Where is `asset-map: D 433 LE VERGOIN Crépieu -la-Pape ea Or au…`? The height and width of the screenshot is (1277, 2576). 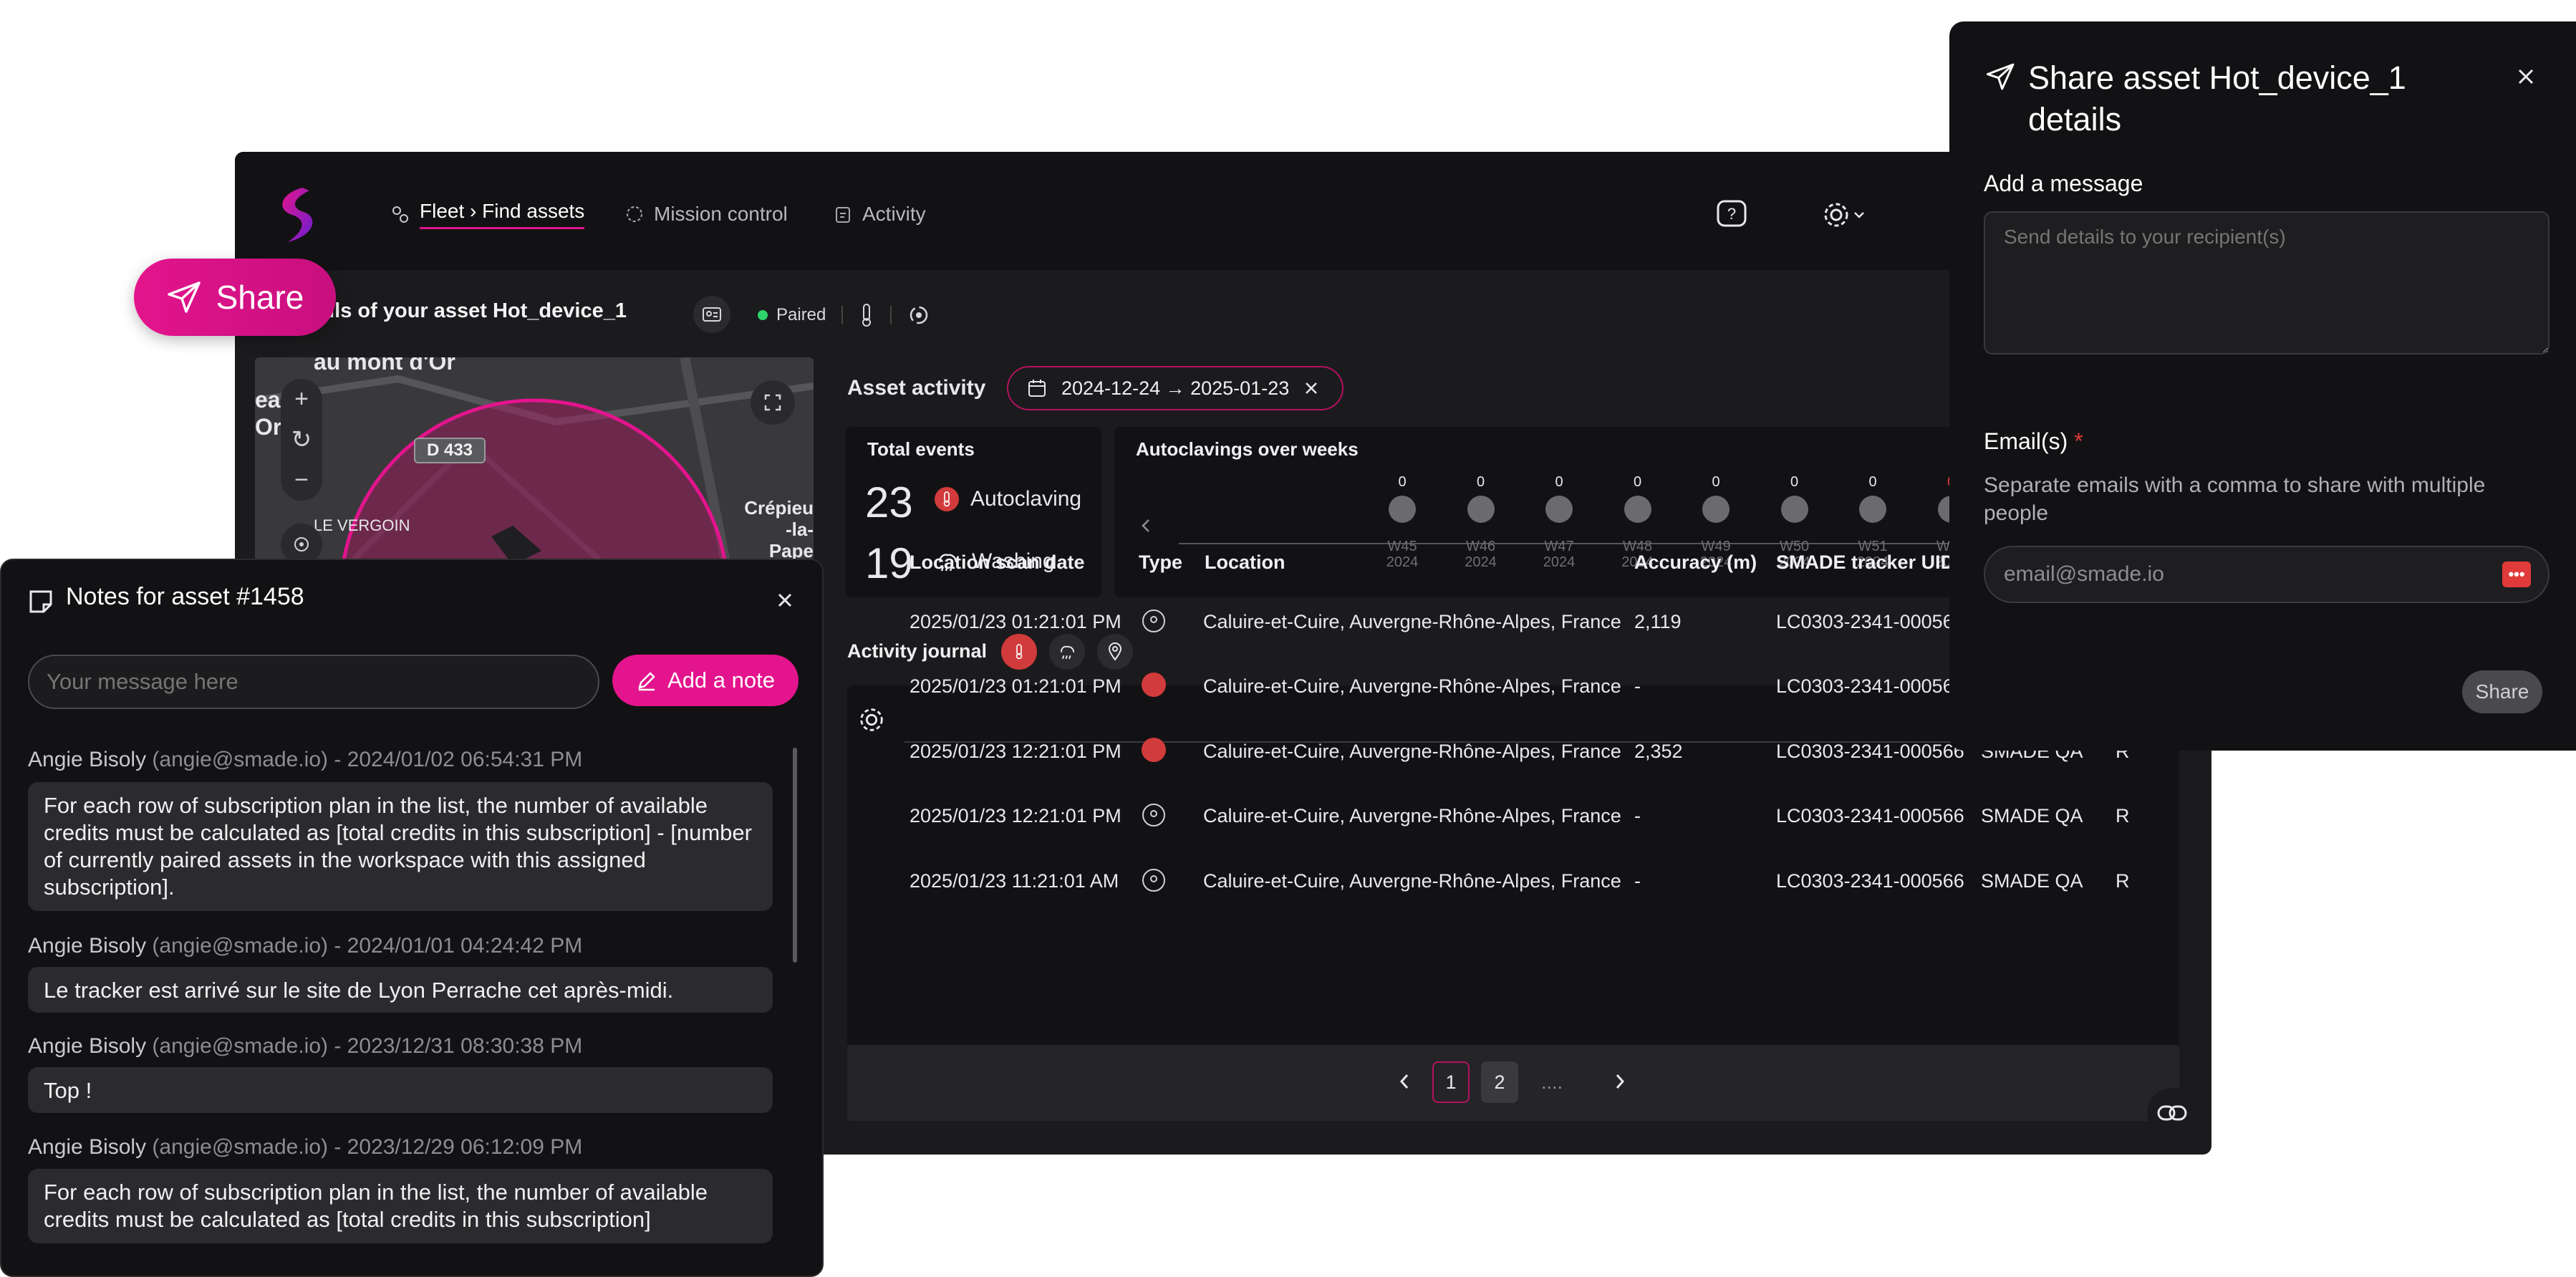 asset-map: D 433 LE VERGOIN Crépieu -la-Pape ea Or au… is located at coordinates (534, 464).